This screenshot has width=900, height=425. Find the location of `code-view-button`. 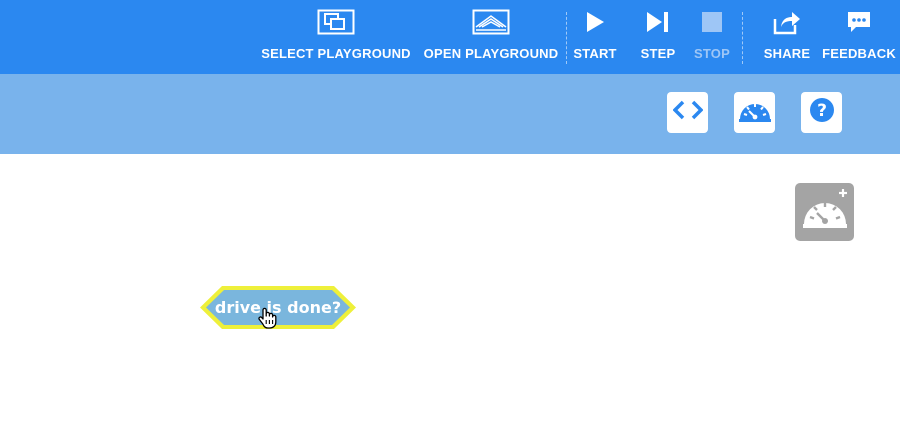

code-view-button is located at coordinates (687, 112).